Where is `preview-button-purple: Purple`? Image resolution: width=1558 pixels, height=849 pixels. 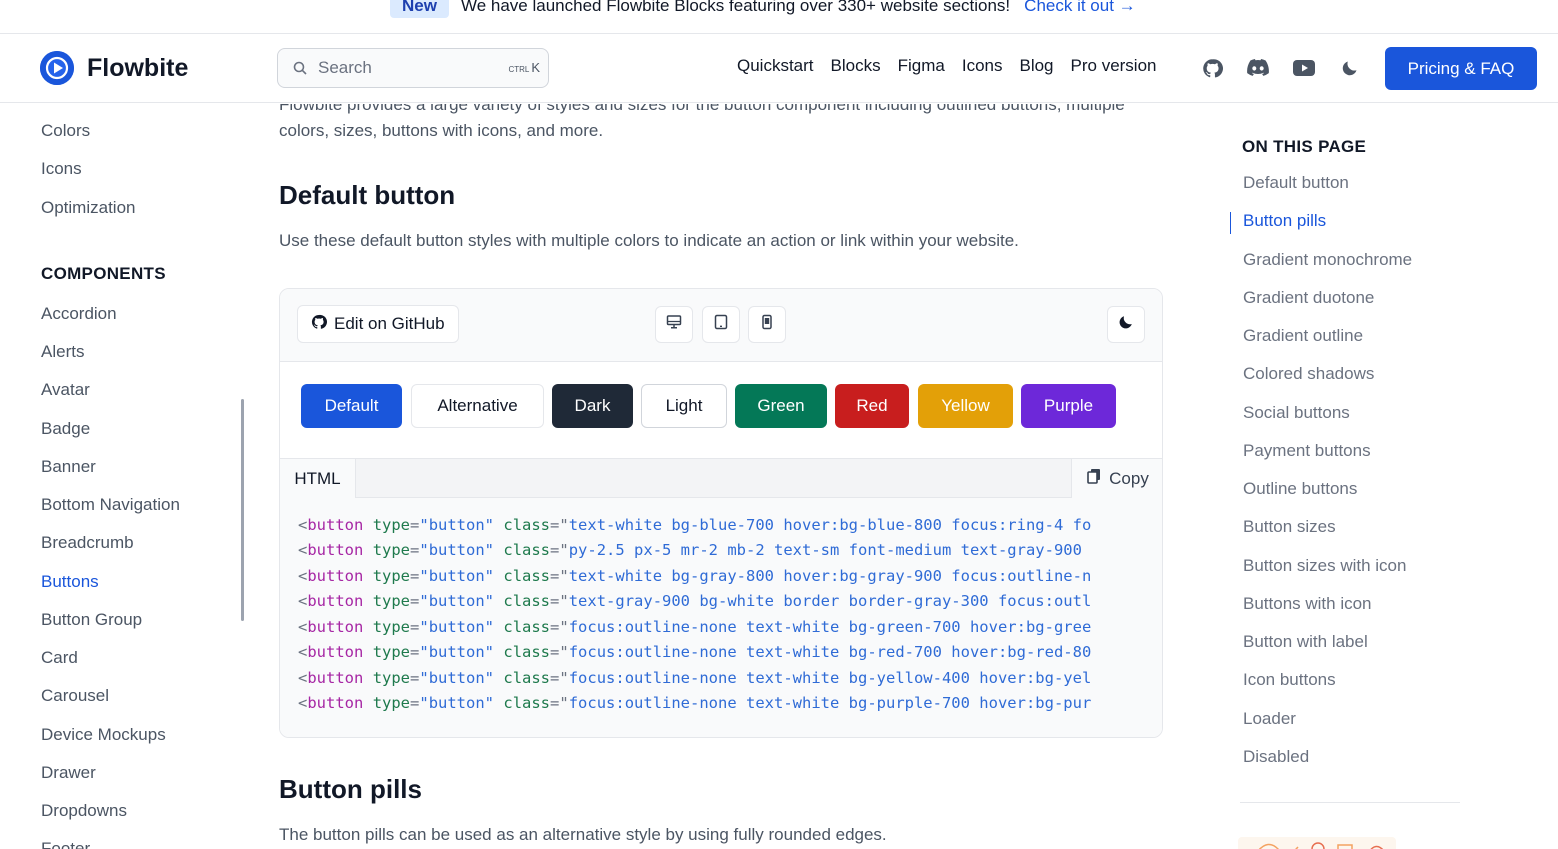 preview-button-purple: Purple is located at coordinates (1068, 406).